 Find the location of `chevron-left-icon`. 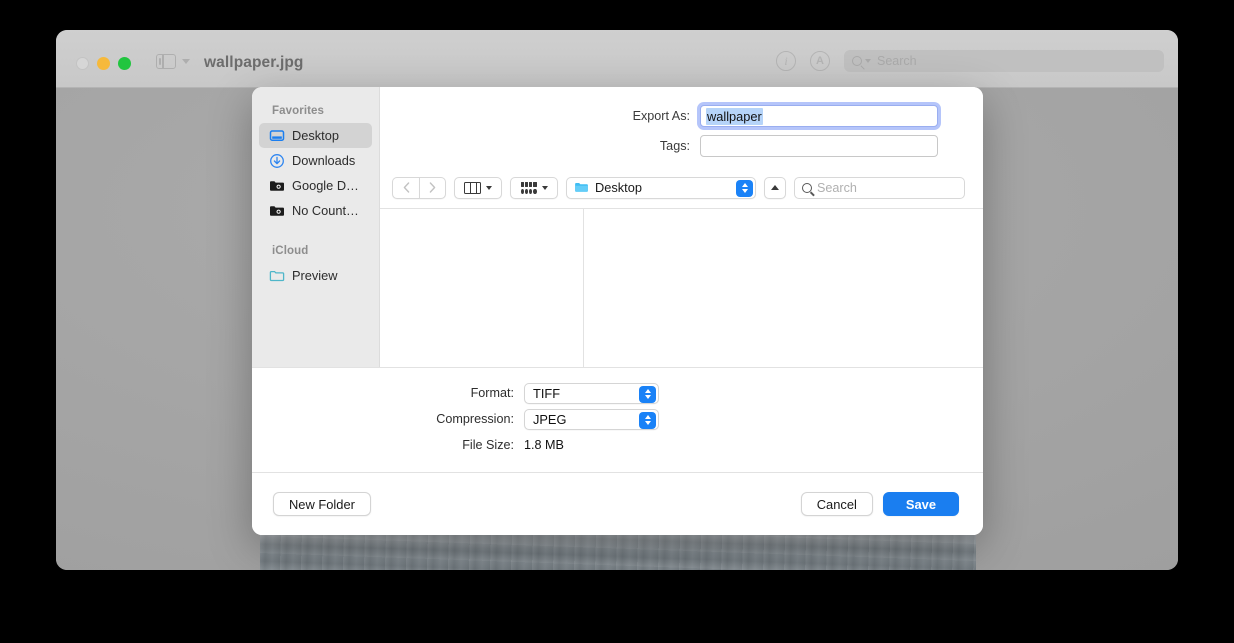

chevron-left-icon is located at coordinates (406, 187).